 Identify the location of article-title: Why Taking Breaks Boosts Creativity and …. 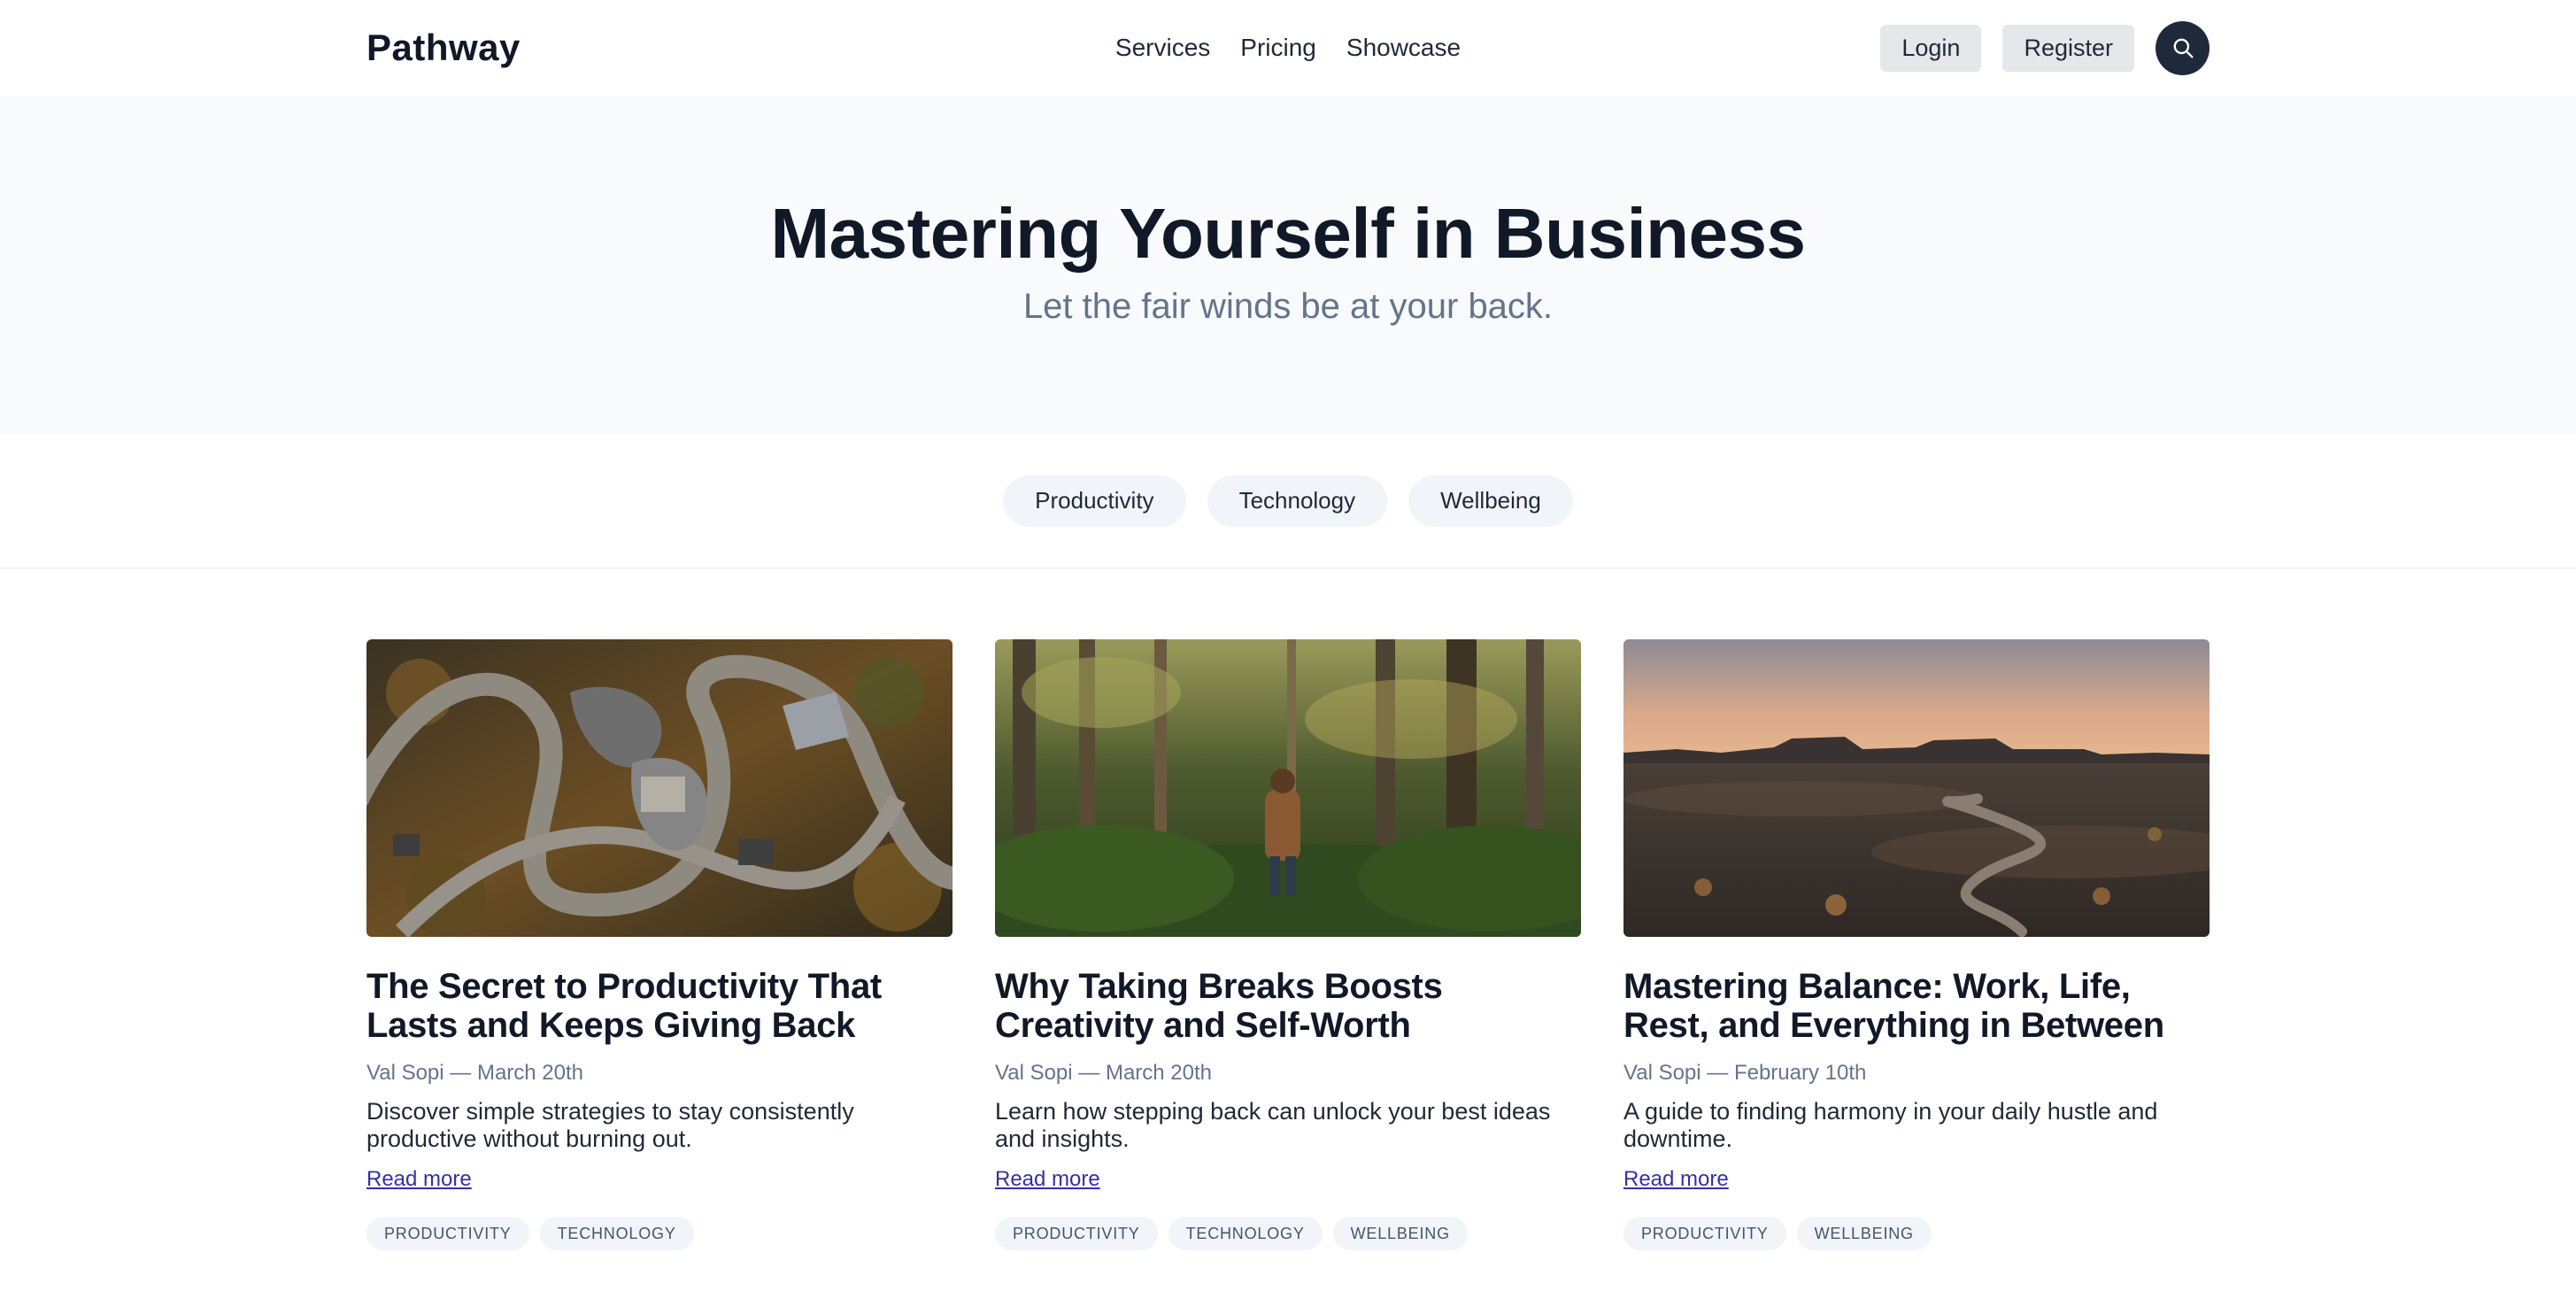
(1288, 1006).